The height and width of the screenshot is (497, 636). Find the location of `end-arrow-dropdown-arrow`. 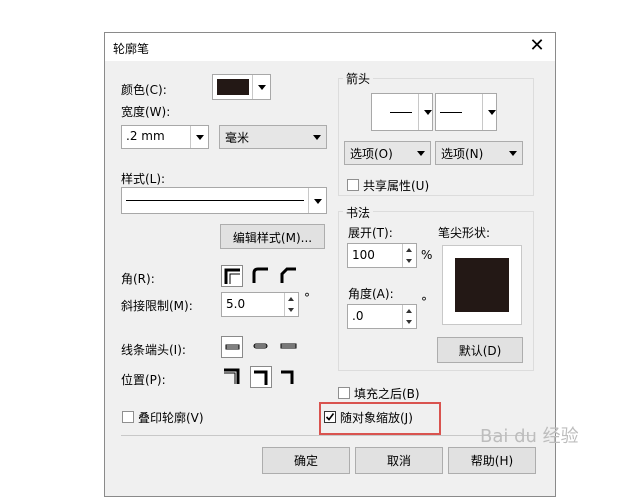

end-arrow-dropdown-arrow is located at coordinates (489, 112).